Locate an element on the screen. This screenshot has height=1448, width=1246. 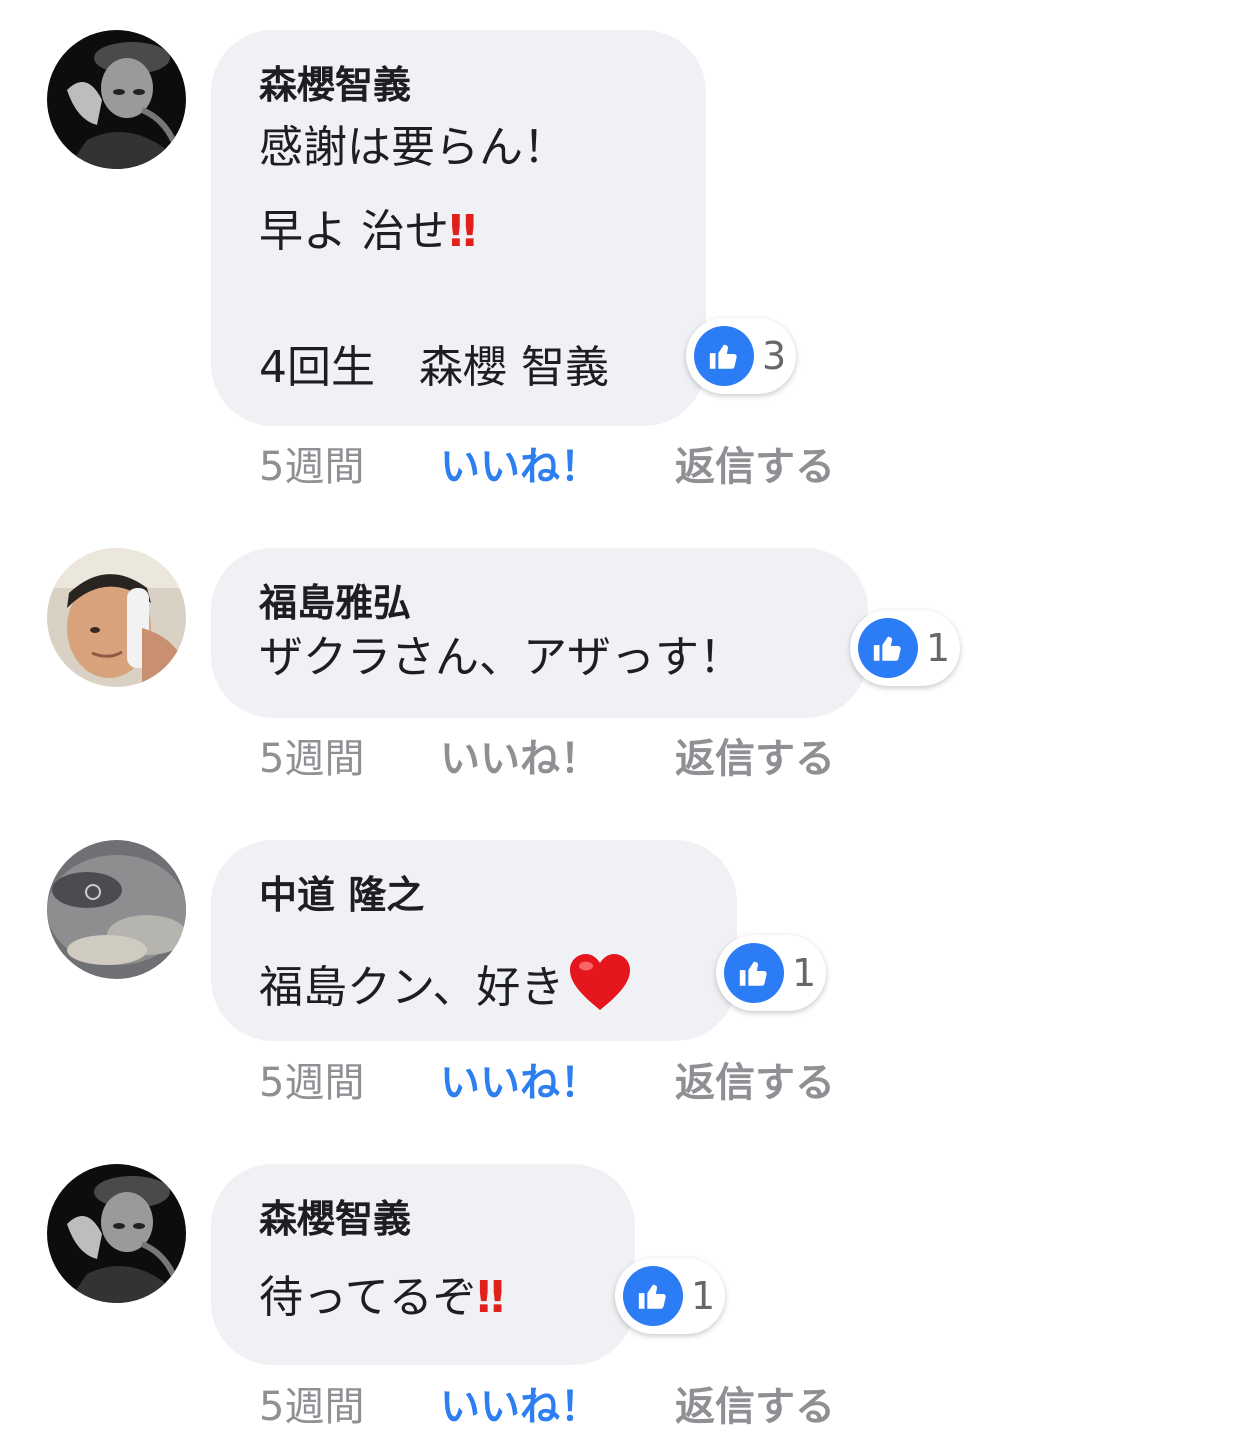
comment-text: 福島クン、好き is located at coordinates (412, 987).